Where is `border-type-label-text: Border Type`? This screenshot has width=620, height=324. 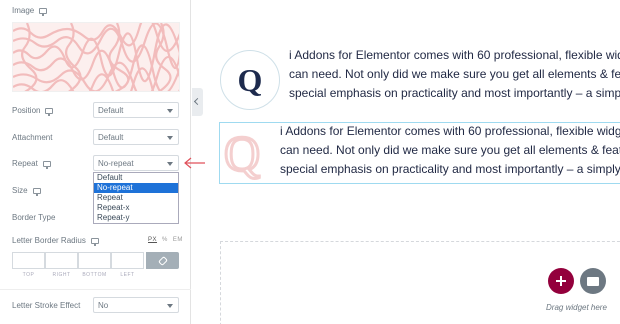 border-type-label-text: Border Type is located at coordinates (34, 217).